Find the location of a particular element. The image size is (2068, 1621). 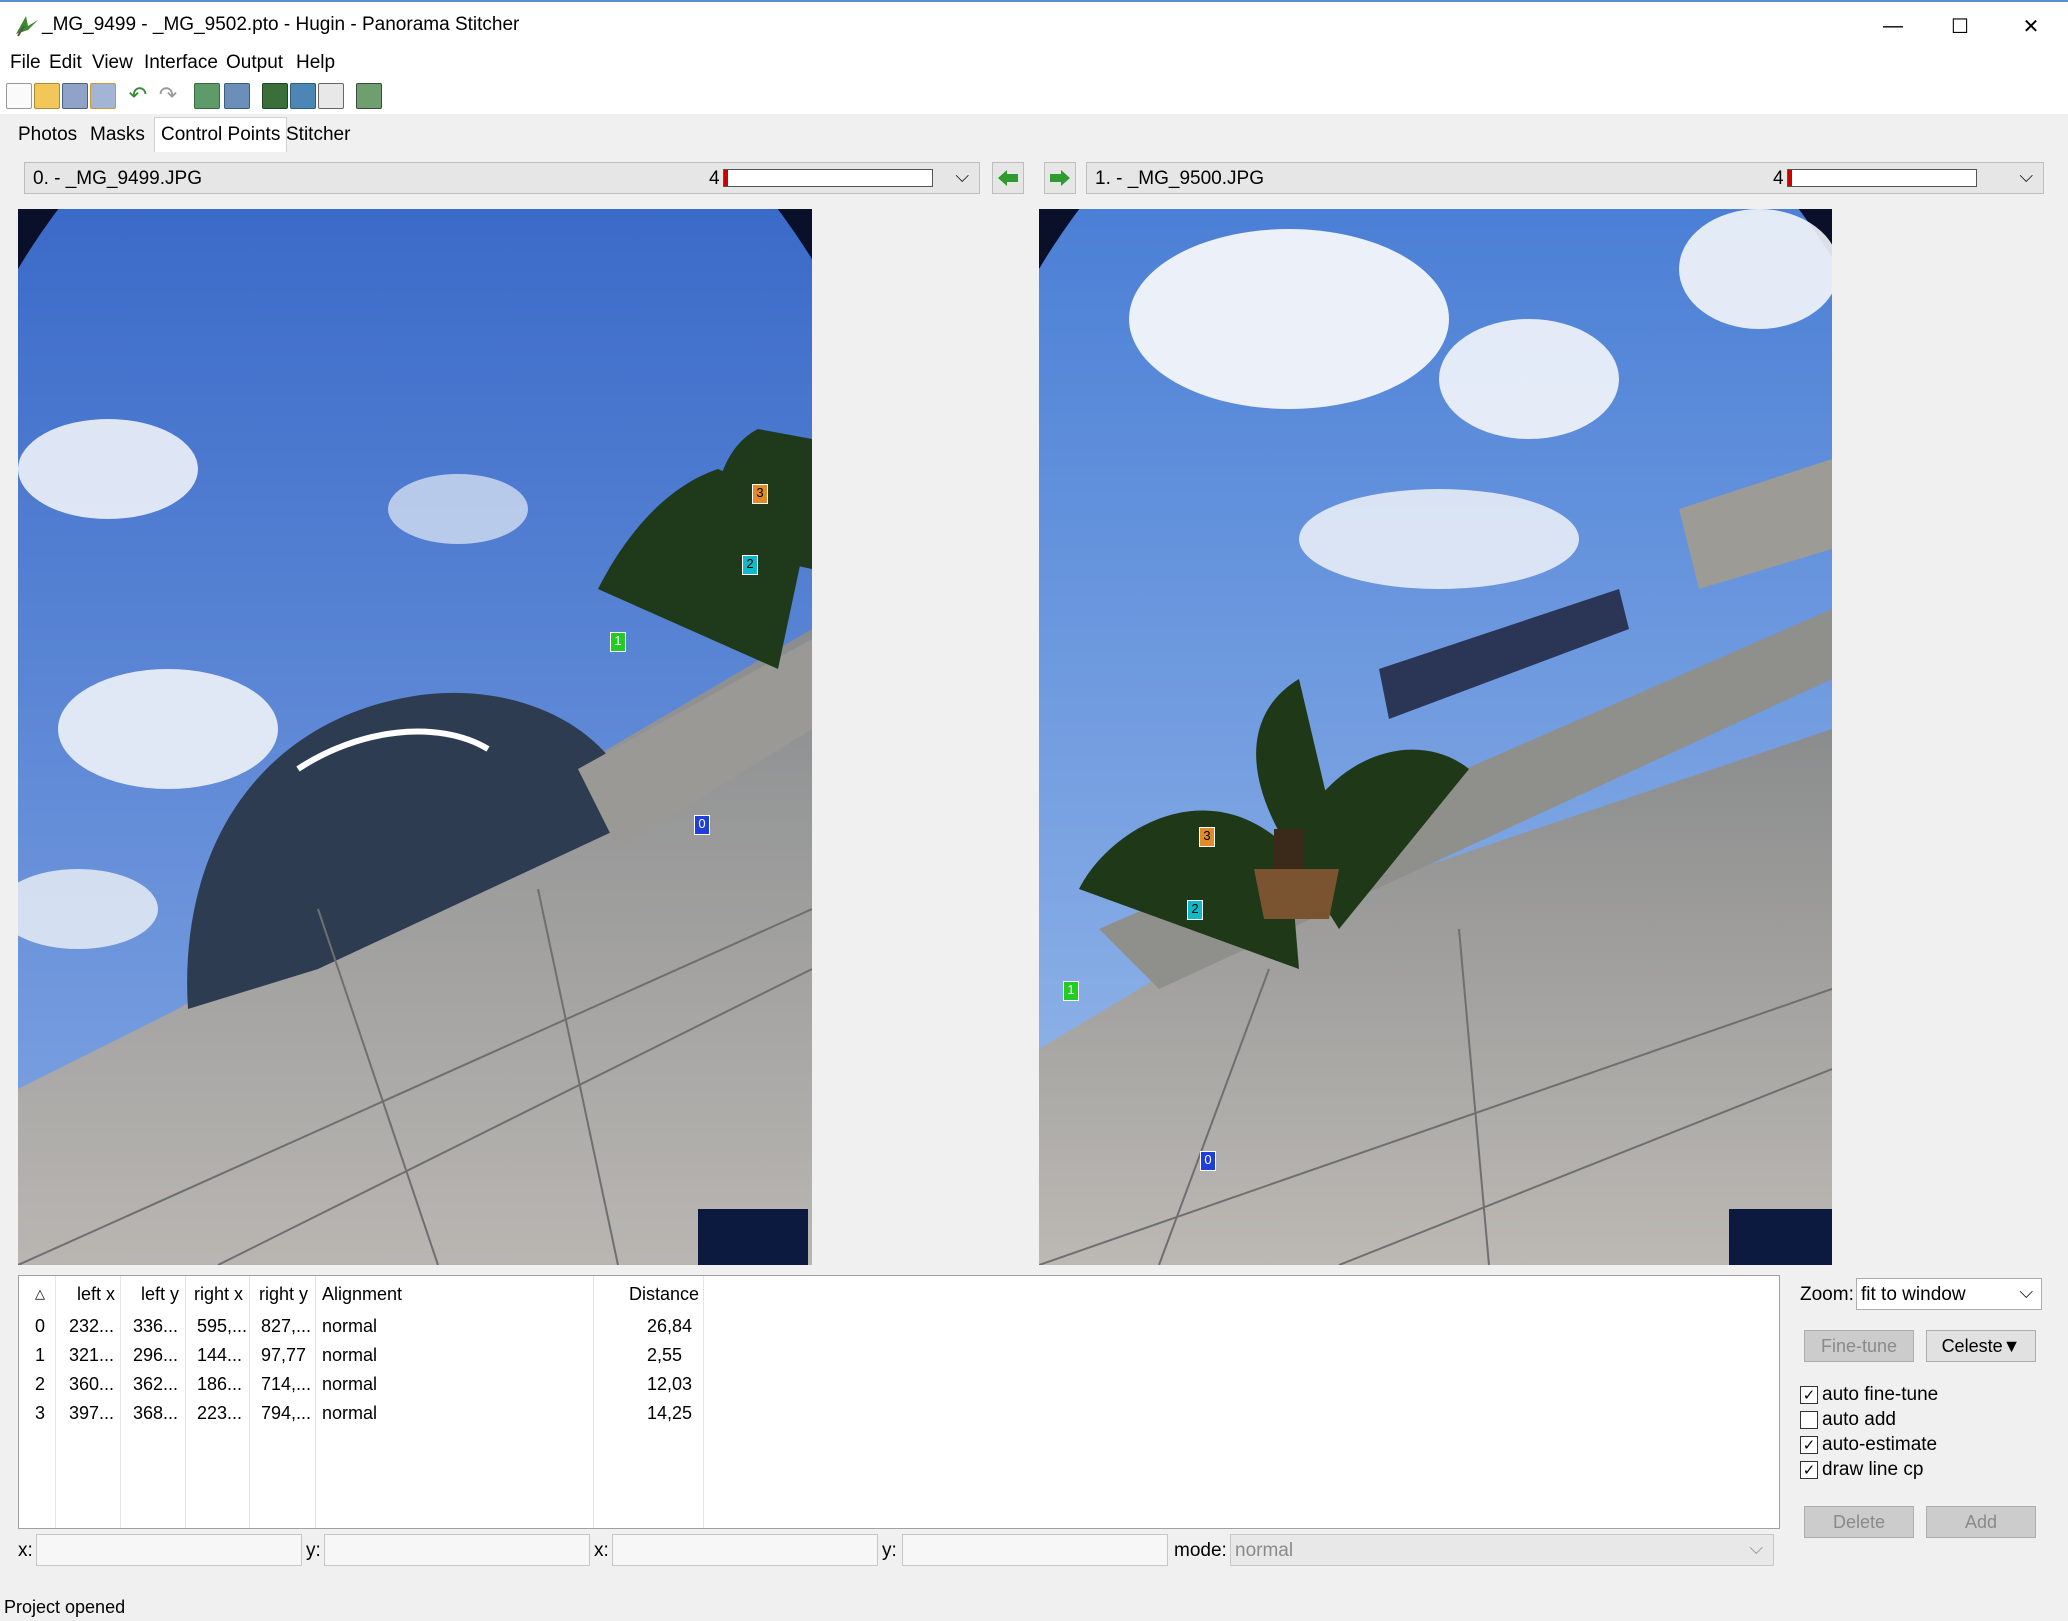

menu-edit: Edit is located at coordinates (65, 63).